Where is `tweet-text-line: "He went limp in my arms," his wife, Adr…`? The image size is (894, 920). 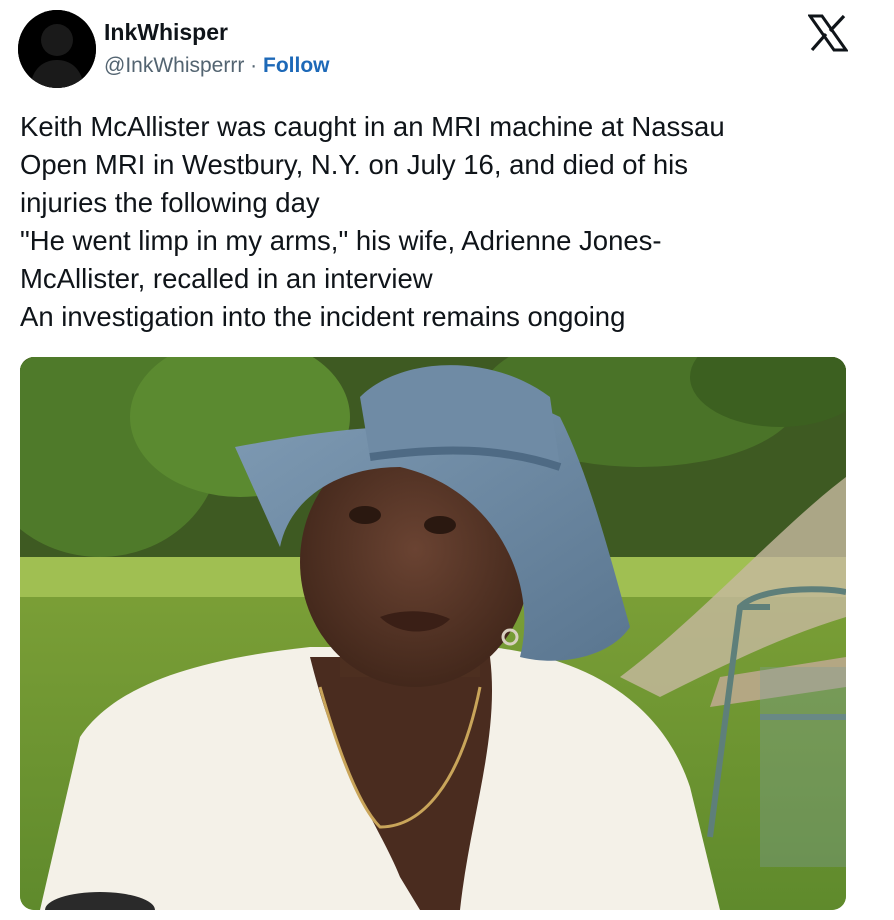
tweet-text-line: "He went limp in my arms," his wife, Adr… is located at coordinates (341, 240).